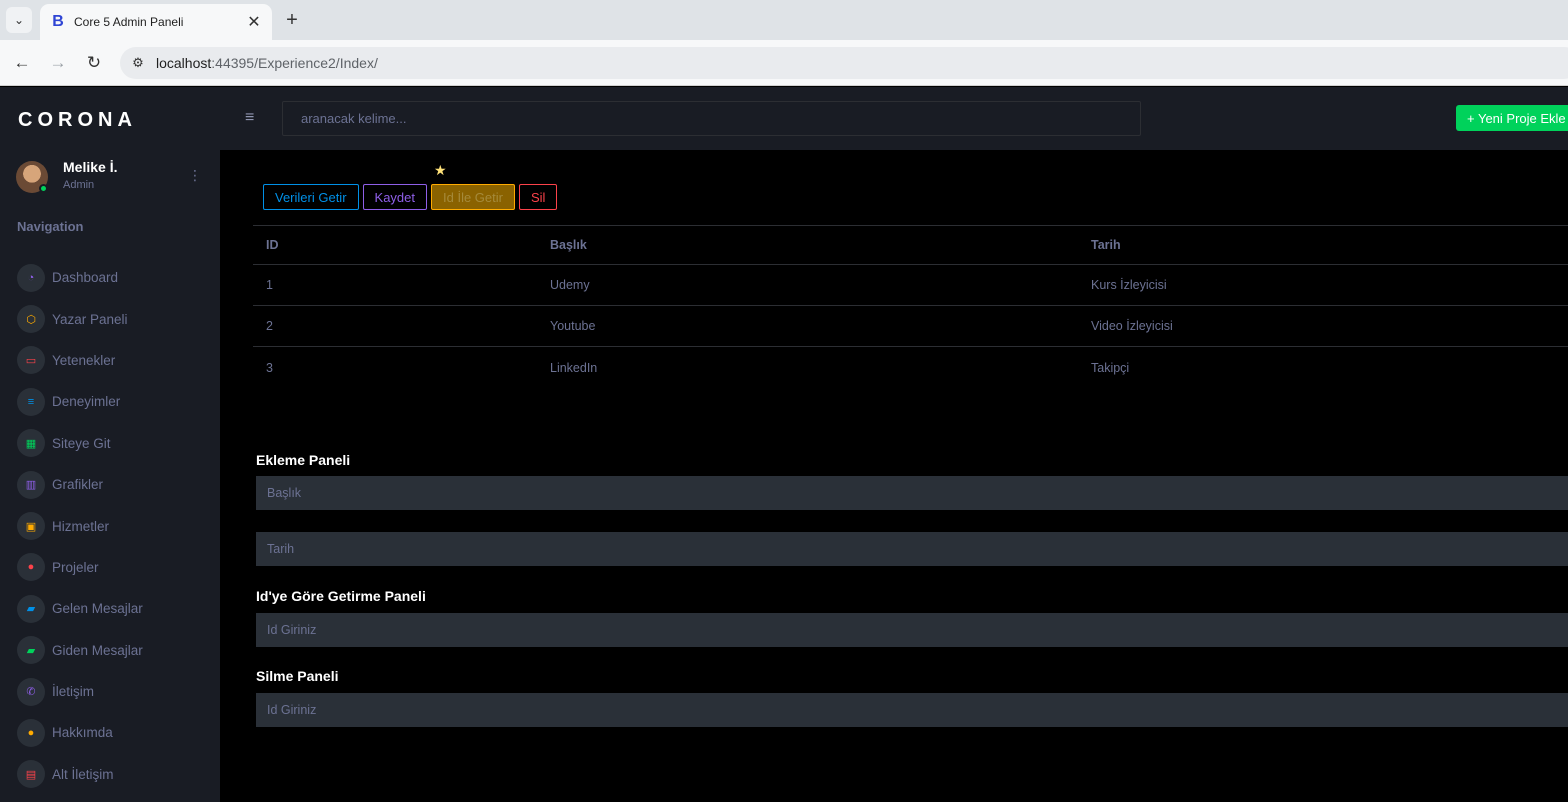 This screenshot has height=802, width=1568. What do you see at coordinates (117, 484) in the screenshot?
I see `sidebar-item-grafikler: ▥ Grafikler` at bounding box center [117, 484].